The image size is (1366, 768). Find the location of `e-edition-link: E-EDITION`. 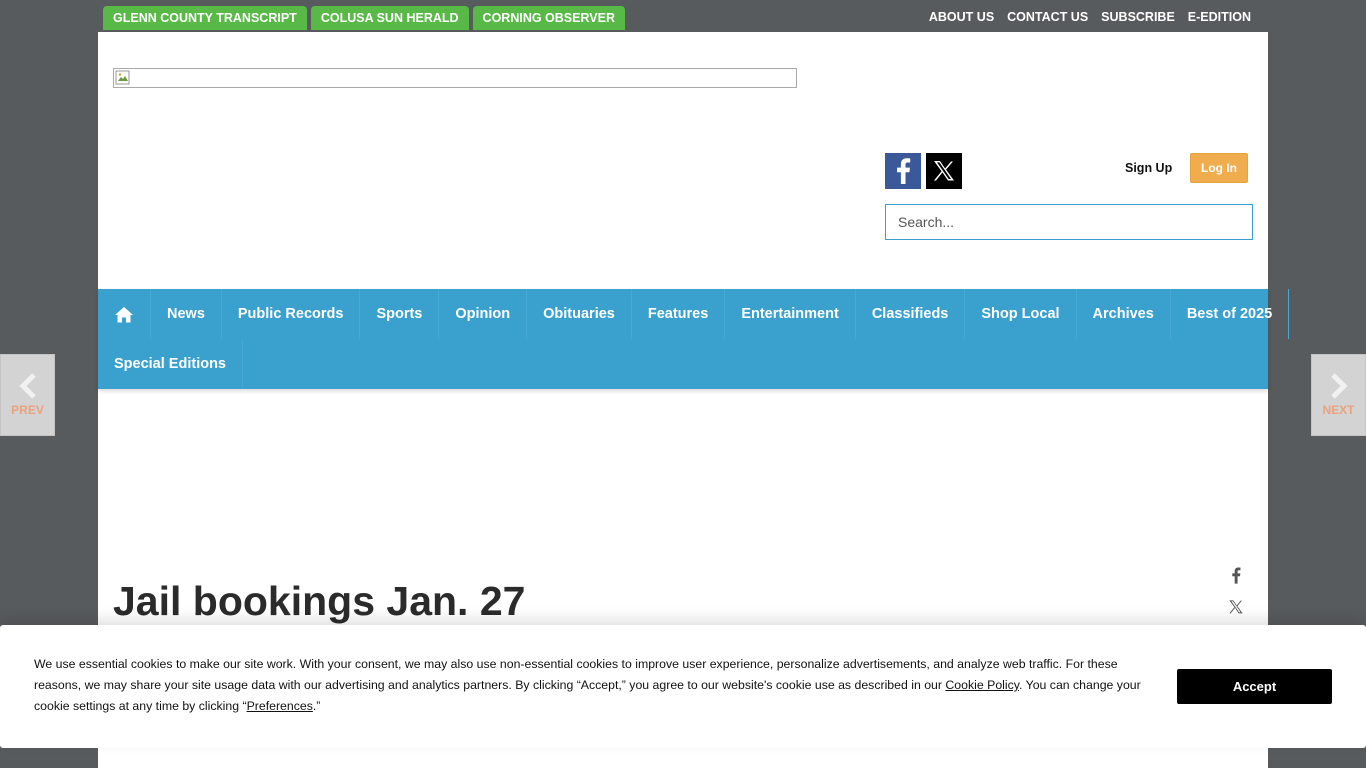

e-edition-link: E-EDITION is located at coordinates (1219, 17).